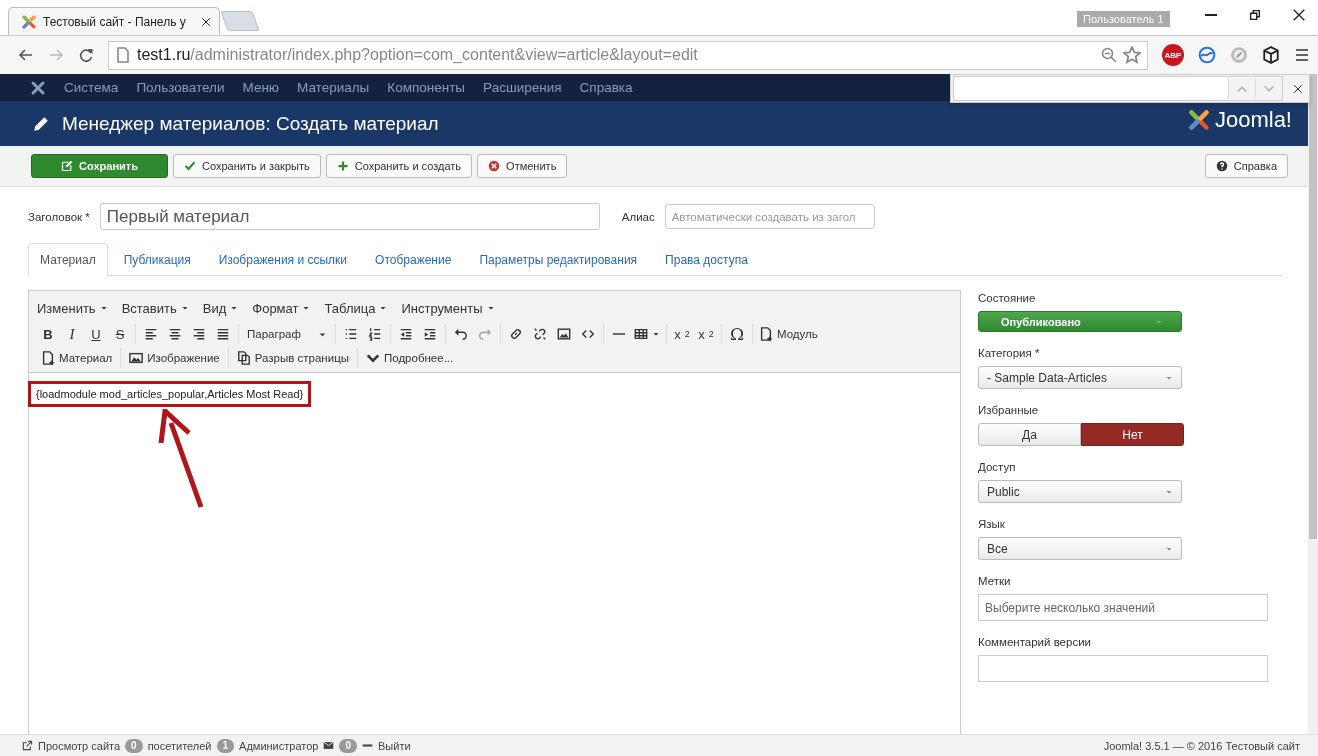 This screenshot has width=1318, height=756. I want to click on nav-menu-item: Справка, so click(606, 87).